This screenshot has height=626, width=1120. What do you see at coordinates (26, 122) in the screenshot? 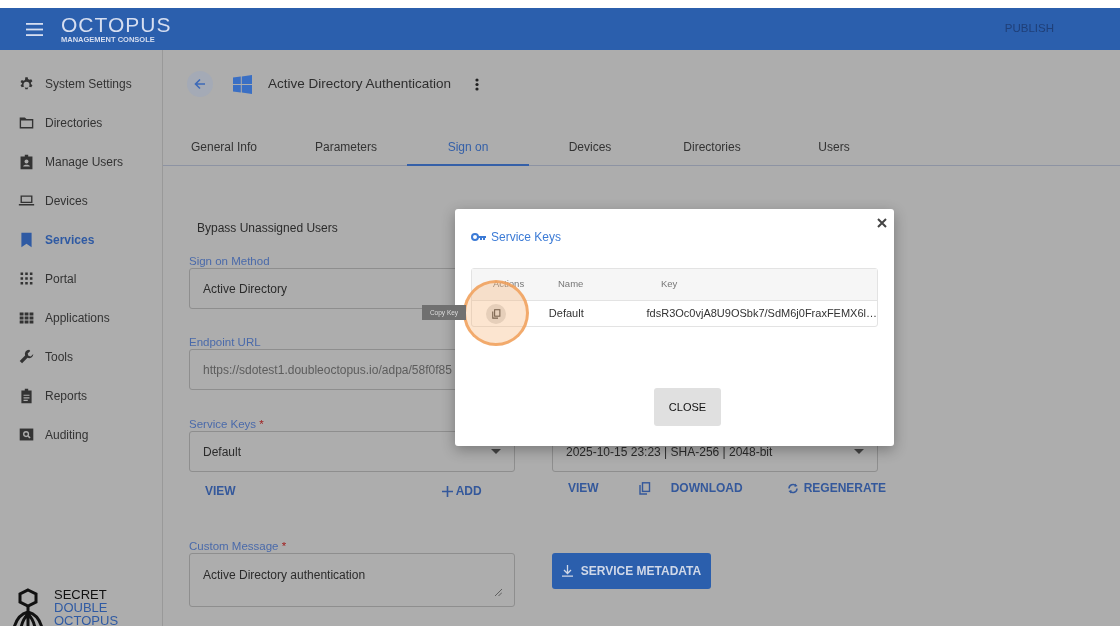
I see `folder-icon` at bounding box center [26, 122].